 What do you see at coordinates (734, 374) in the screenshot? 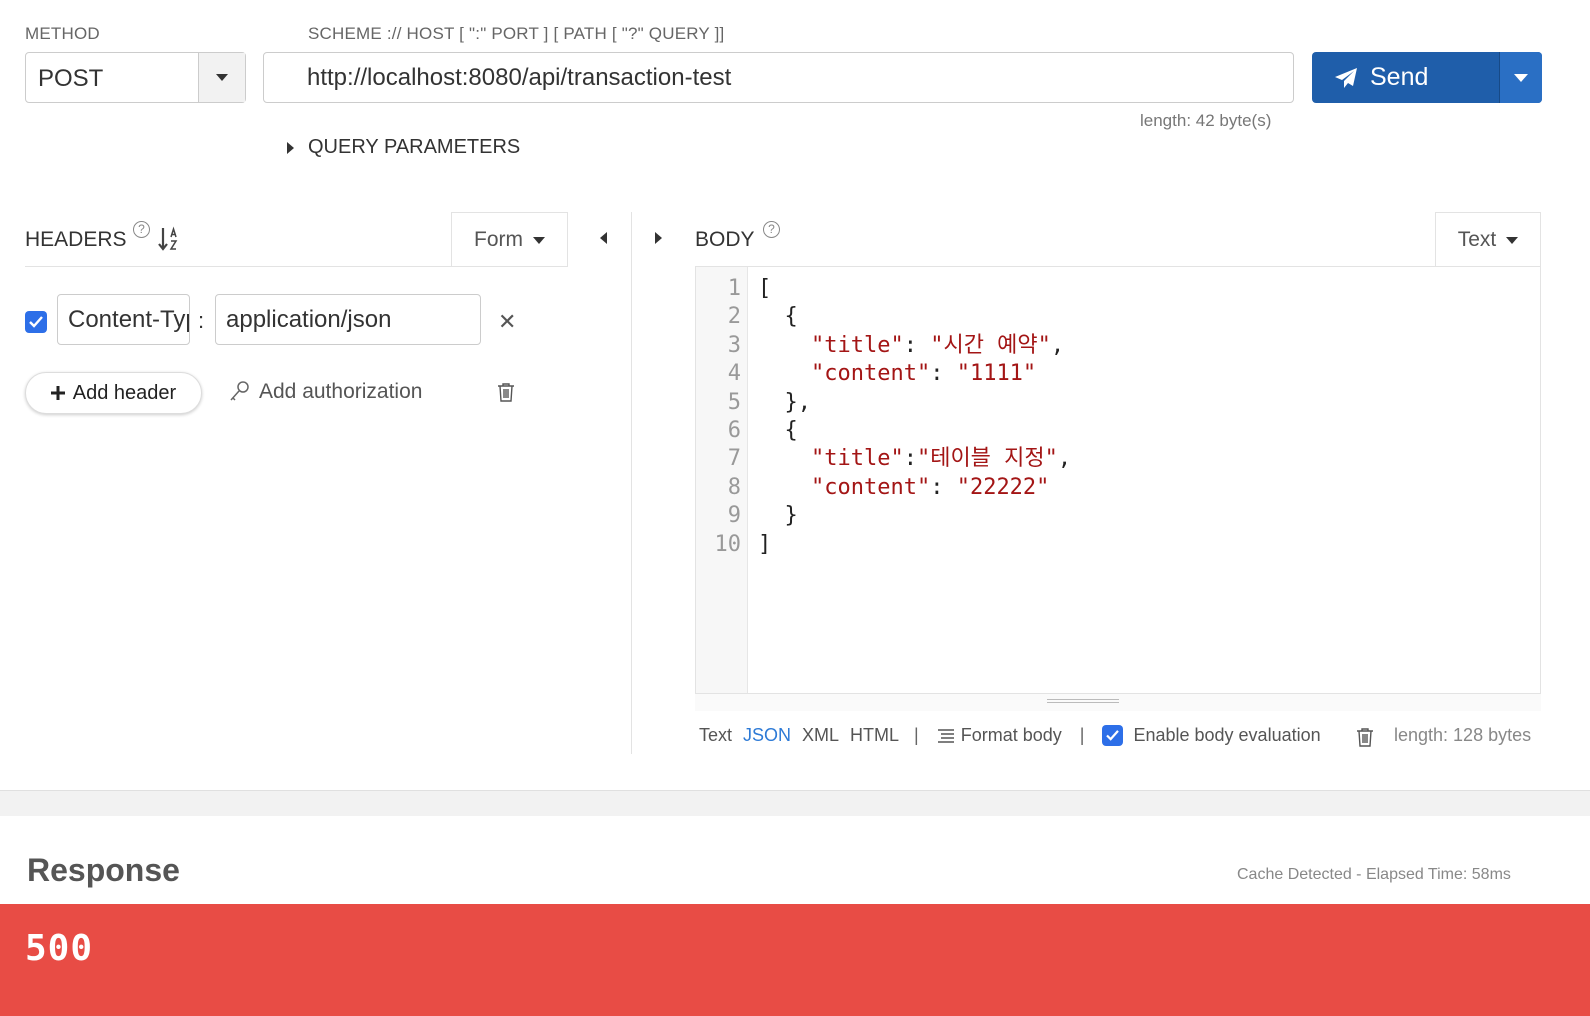
I see `line-number: 4` at bounding box center [734, 374].